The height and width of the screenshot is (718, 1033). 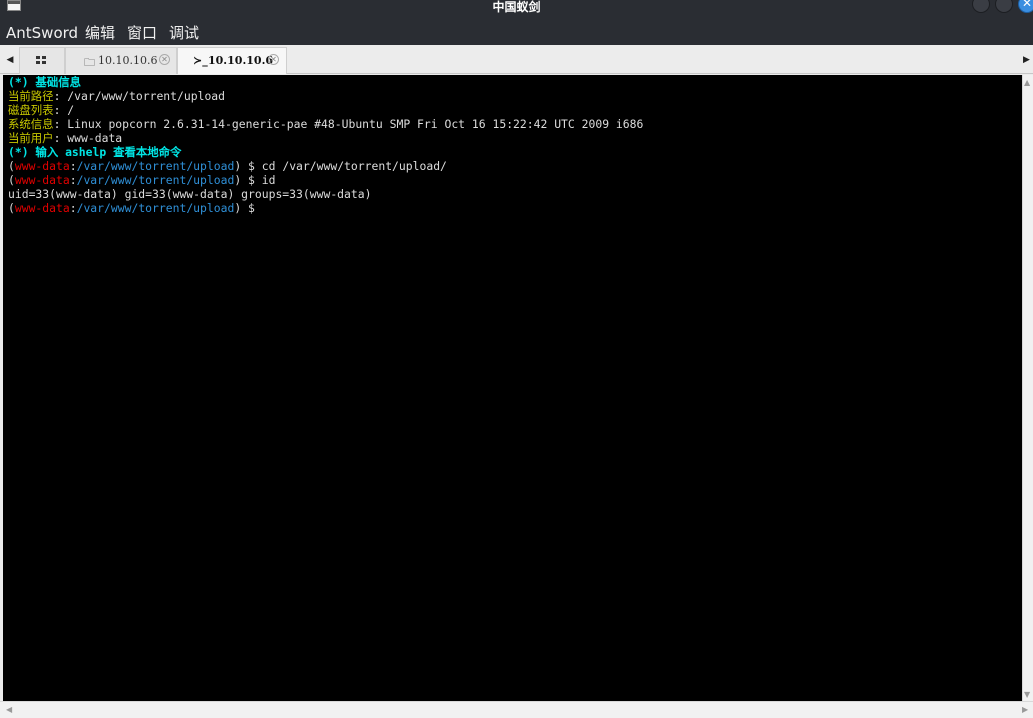 I want to click on tab-file-manager-close-icon: ✕, so click(x=164, y=59).